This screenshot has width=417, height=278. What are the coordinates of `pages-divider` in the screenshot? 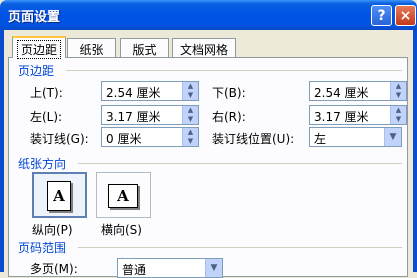 It's located at (240, 247).